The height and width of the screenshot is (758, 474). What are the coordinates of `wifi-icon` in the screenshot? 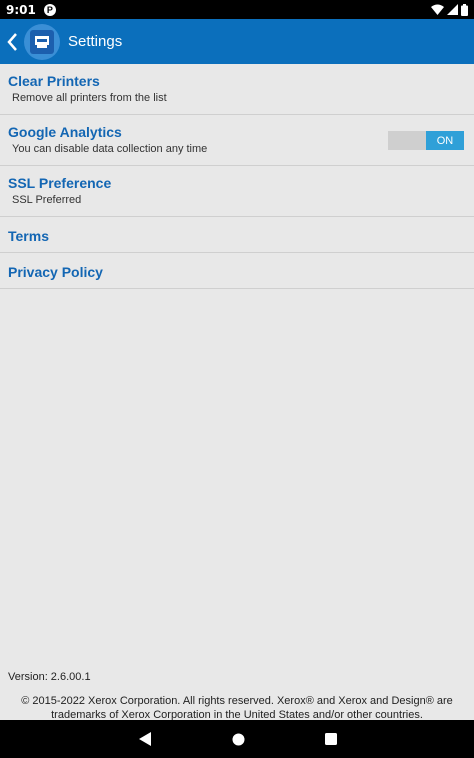 It's located at (437, 9).